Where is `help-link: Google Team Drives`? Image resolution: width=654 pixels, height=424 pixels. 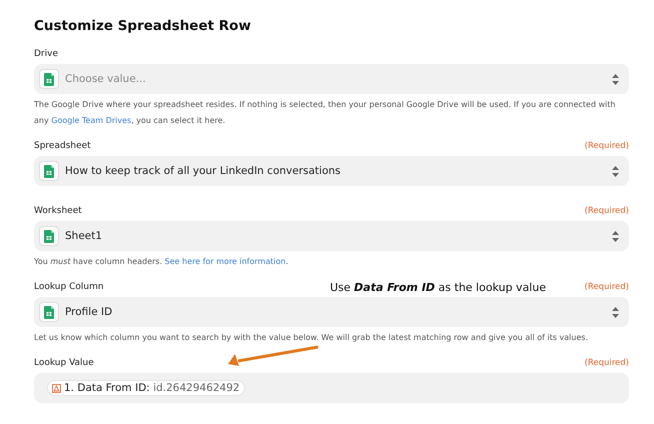
help-link: Google Team Drives is located at coordinates (91, 120).